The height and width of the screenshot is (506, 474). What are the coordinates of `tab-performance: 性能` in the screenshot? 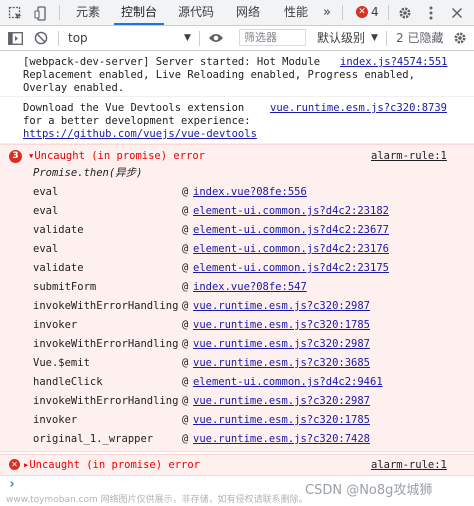 It's located at (296, 12).